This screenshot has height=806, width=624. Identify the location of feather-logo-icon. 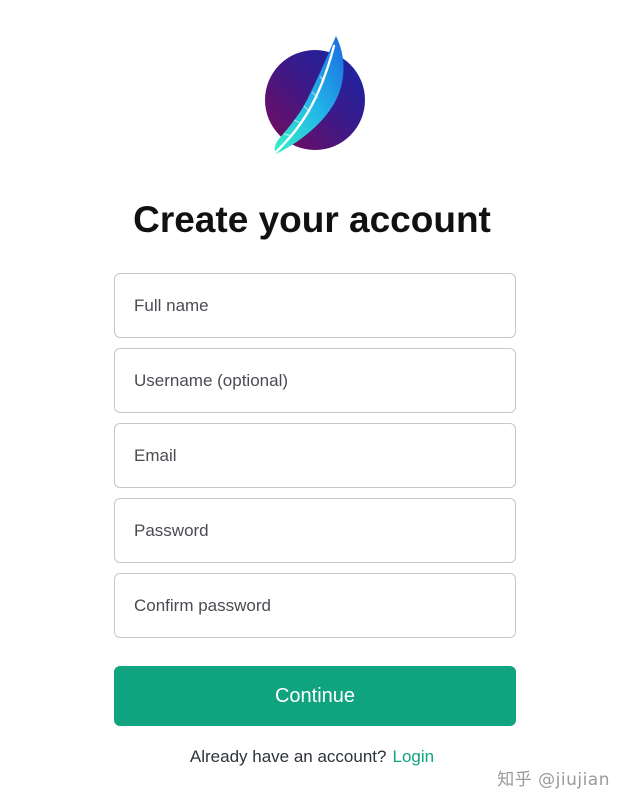
(316, 96).